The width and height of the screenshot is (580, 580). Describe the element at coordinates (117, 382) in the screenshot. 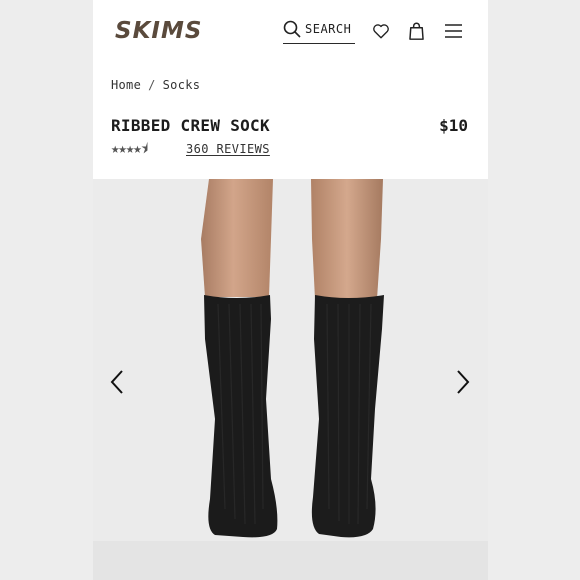

I see `previous-image-arrow-icon` at that location.